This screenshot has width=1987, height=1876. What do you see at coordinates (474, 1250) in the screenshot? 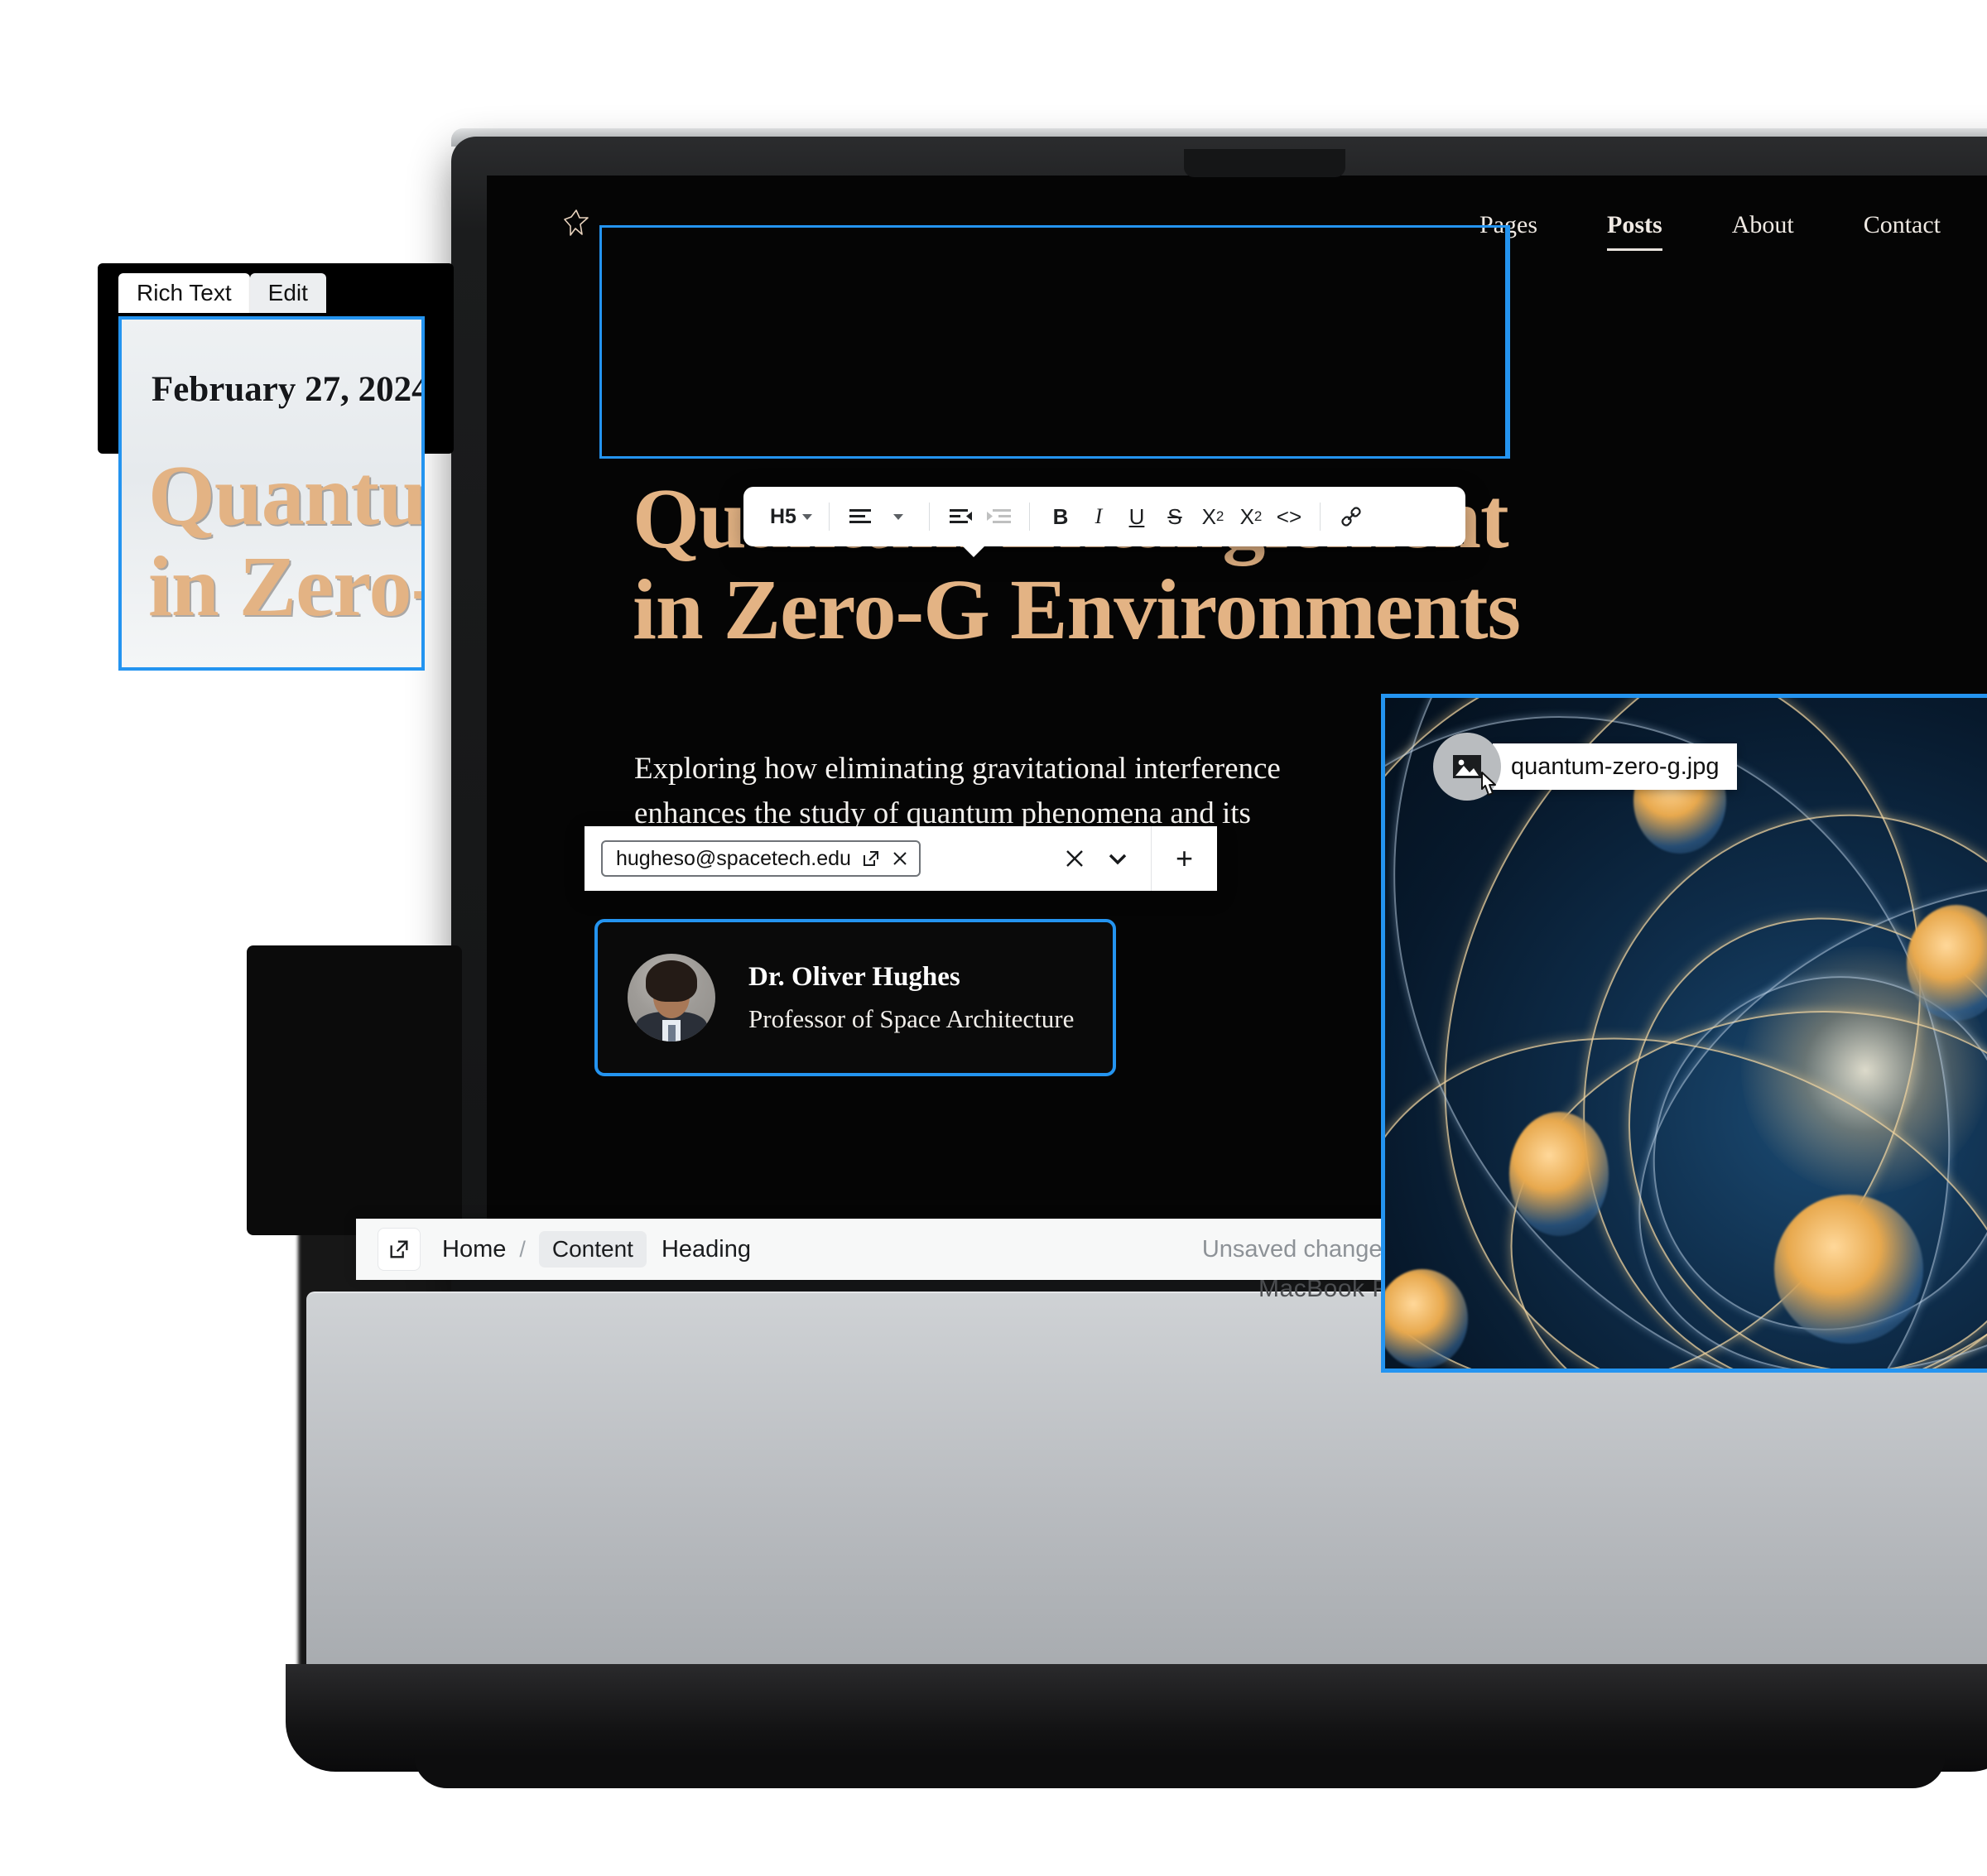
I see `breadcrumb-home: Home` at bounding box center [474, 1250].